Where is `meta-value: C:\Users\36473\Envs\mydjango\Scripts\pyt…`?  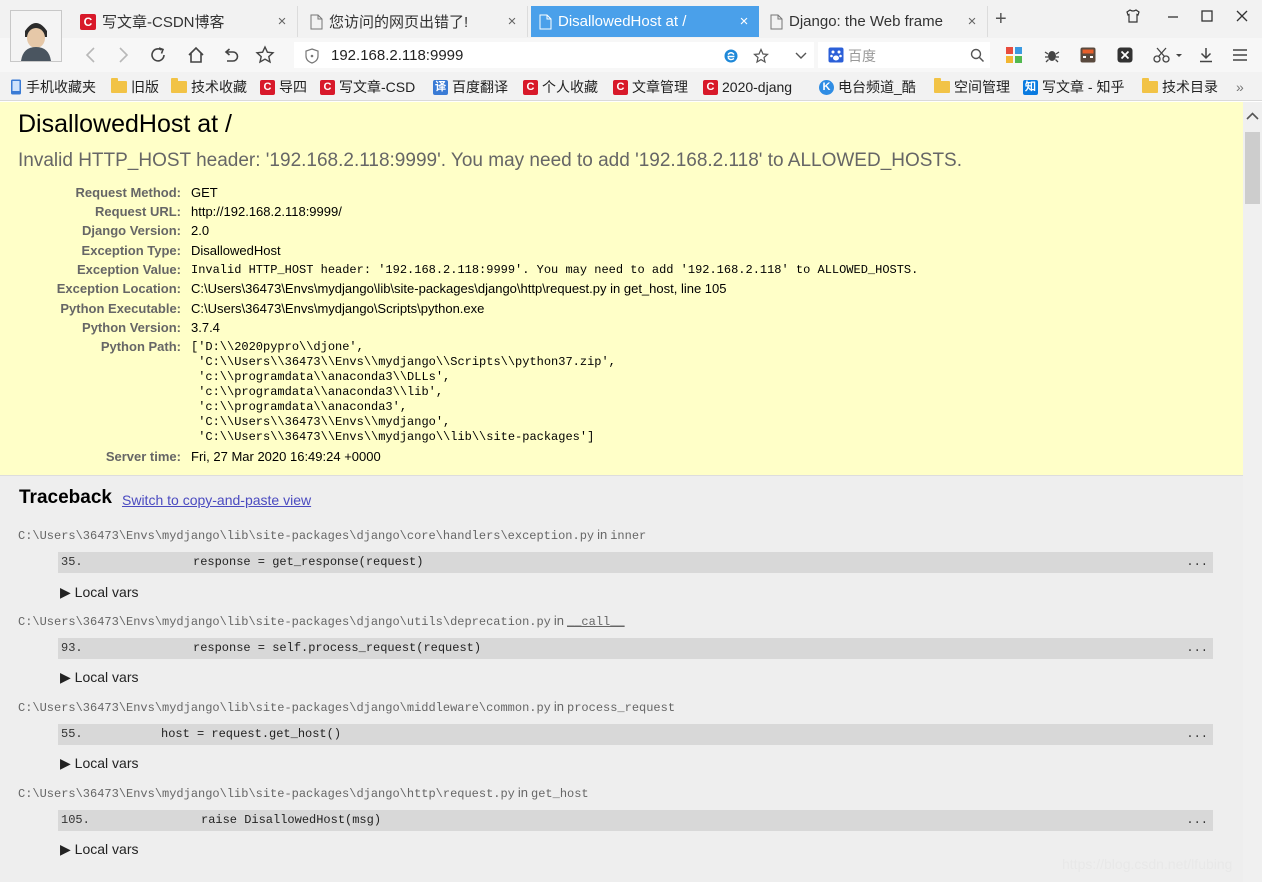 meta-value: C:\Users\36473\Envs\mydjango\Scripts\pyt… is located at coordinates (338, 308).